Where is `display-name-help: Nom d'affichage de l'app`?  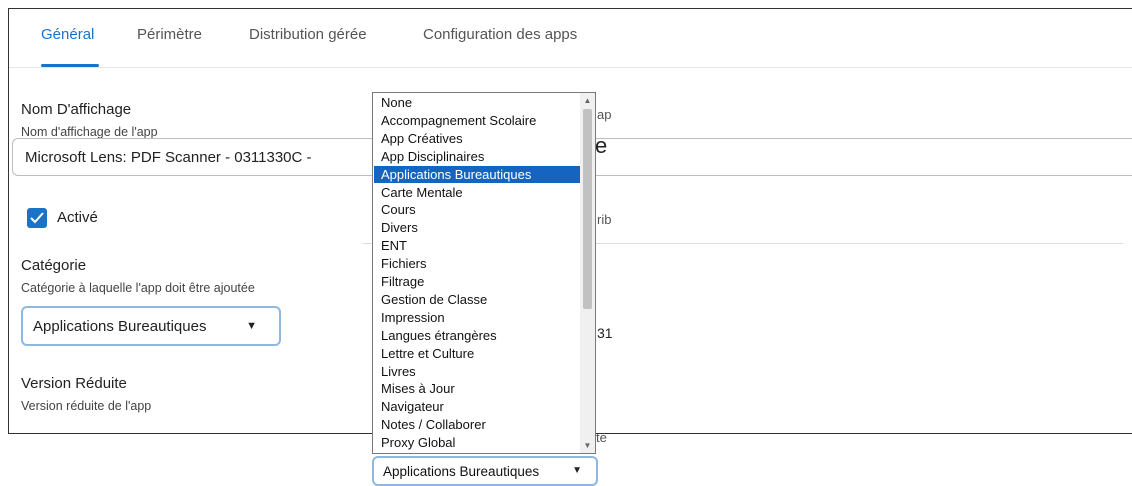
display-name-help: Nom d'affichage de l'app is located at coordinates (89, 132).